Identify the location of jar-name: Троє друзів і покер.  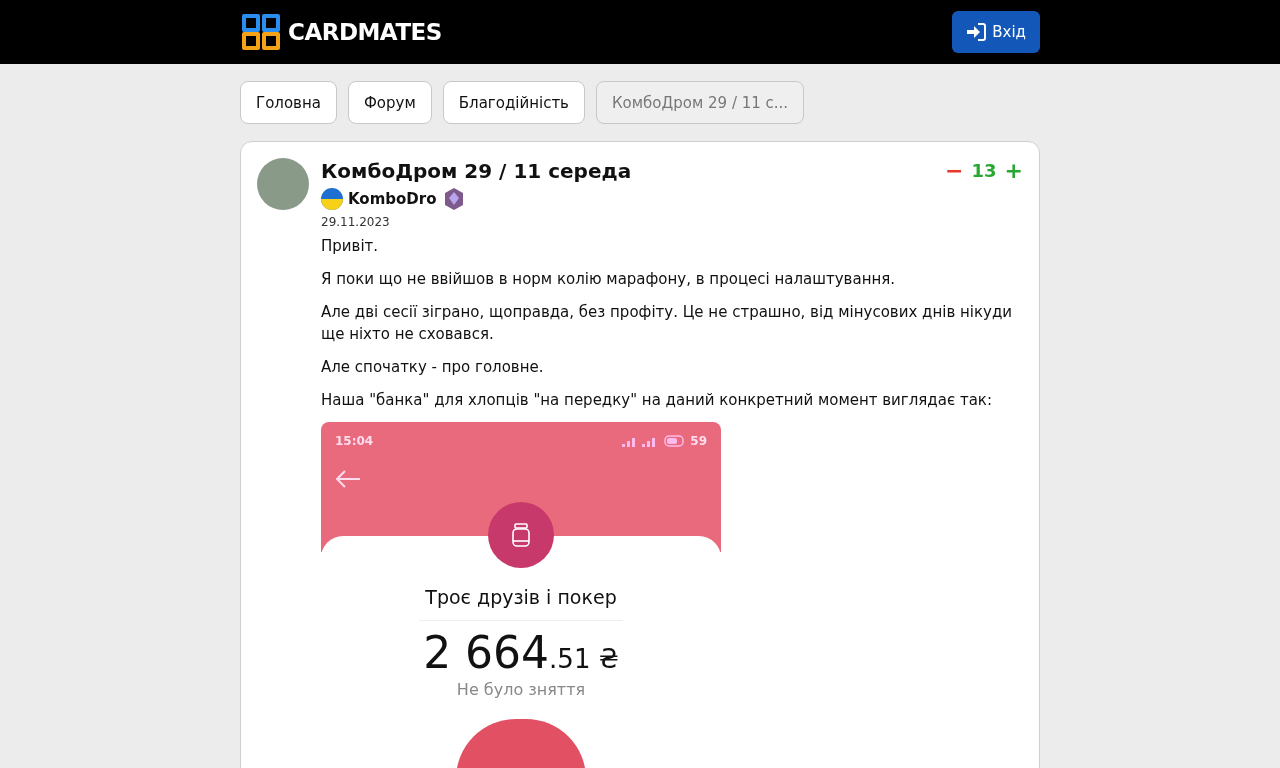
(521, 603).